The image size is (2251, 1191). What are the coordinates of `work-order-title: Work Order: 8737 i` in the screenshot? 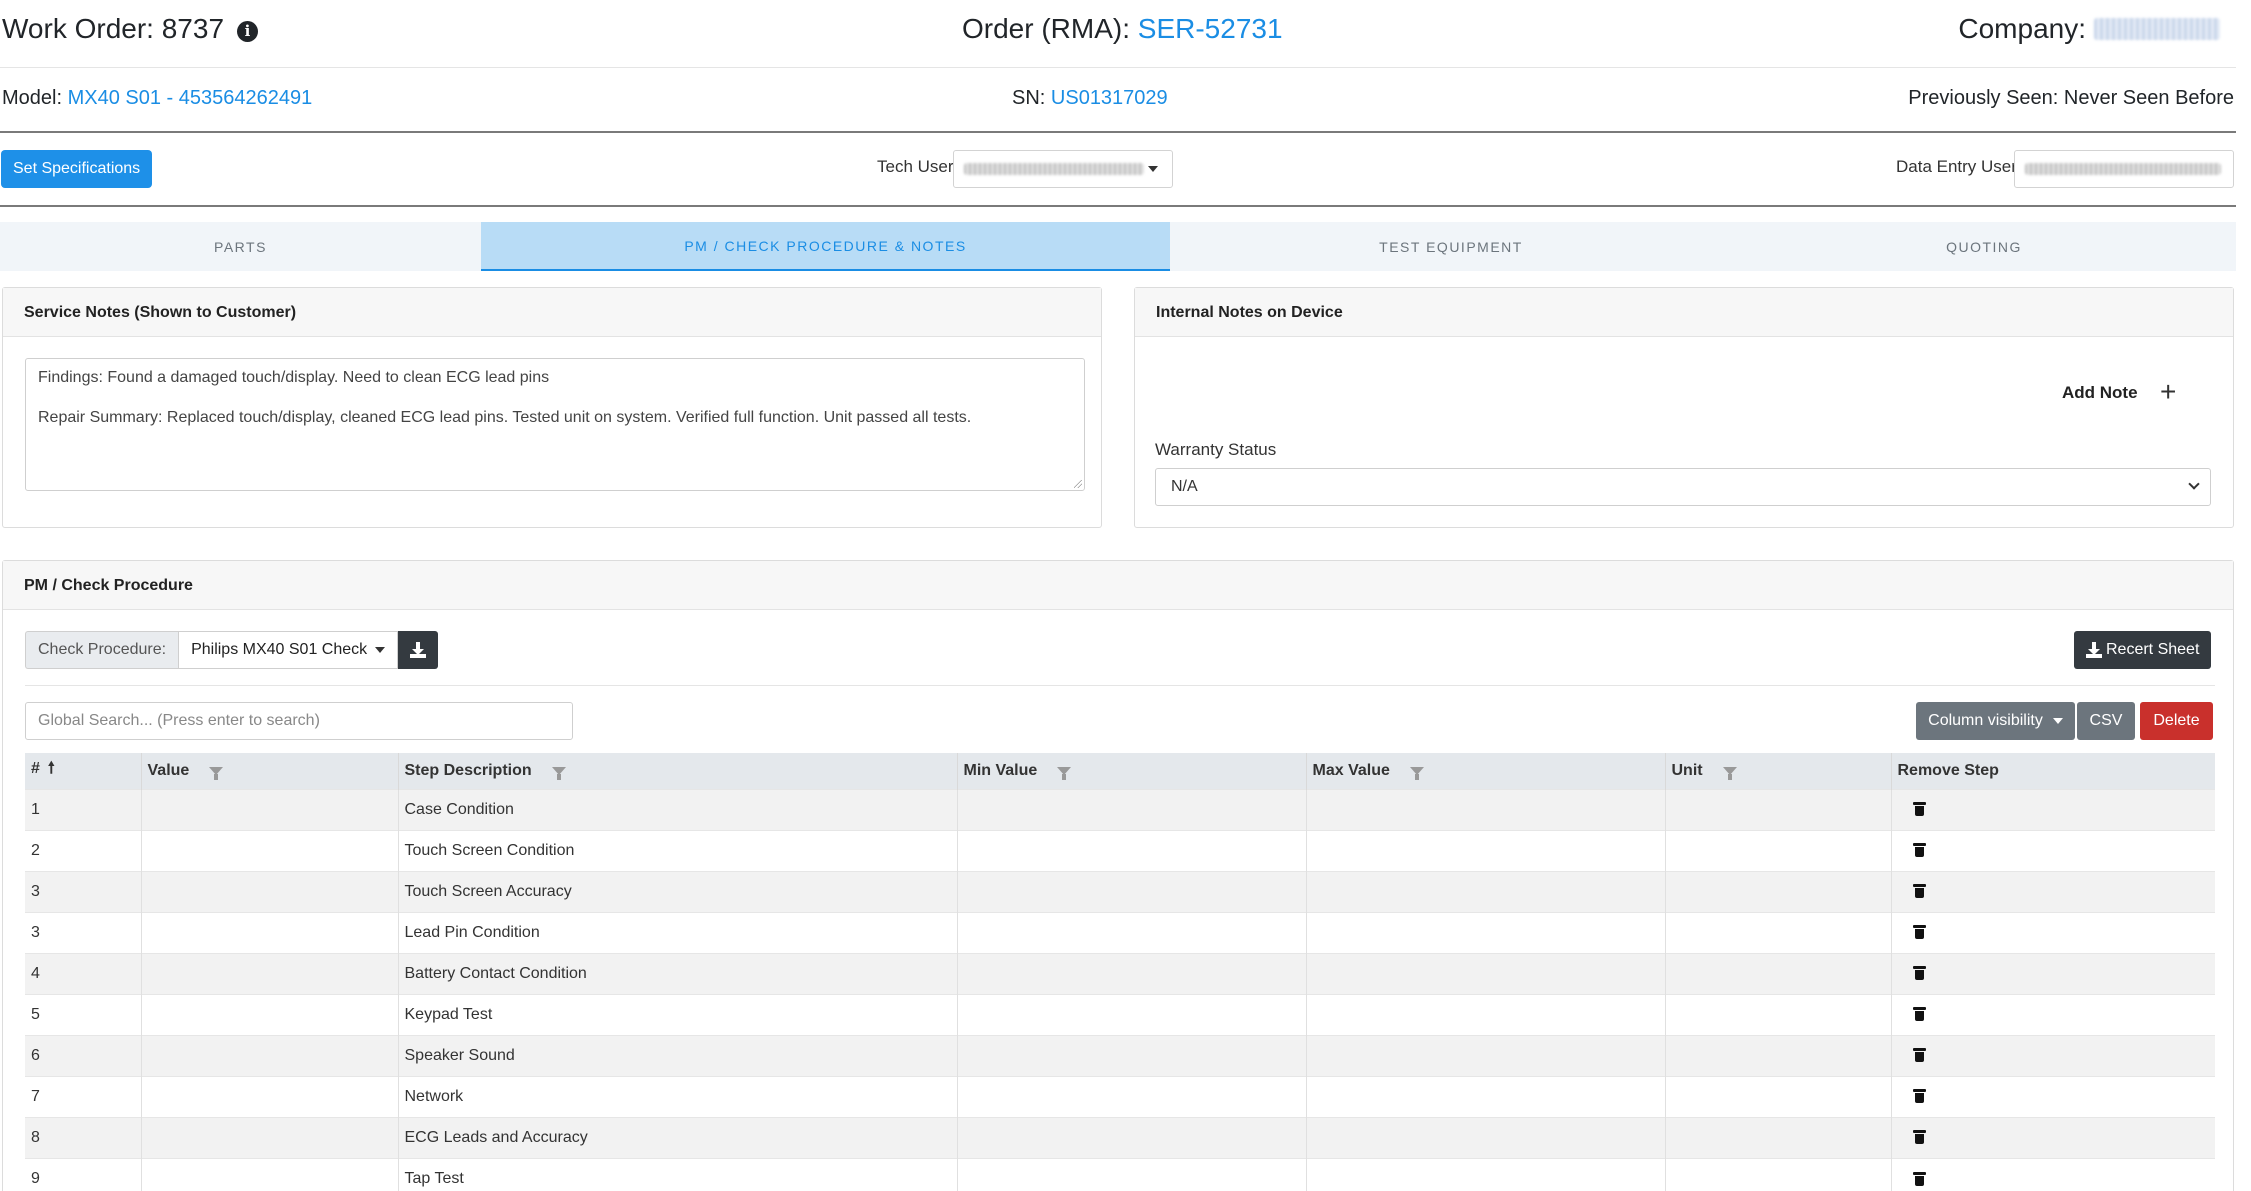 It's located at (130, 29).